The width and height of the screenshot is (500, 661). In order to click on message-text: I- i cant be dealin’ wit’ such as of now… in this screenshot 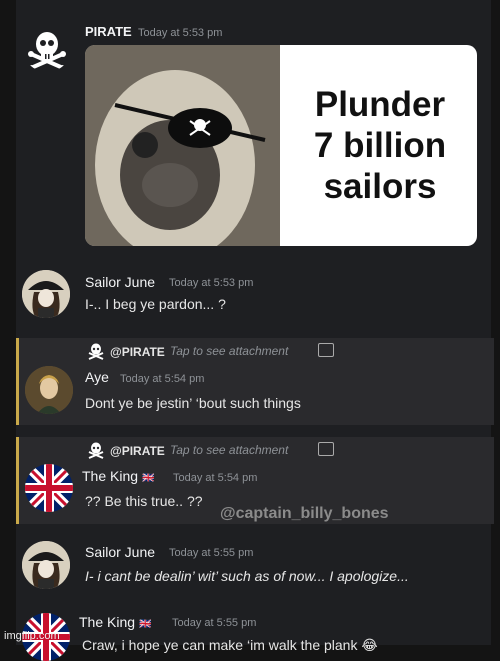, I will do `click(247, 576)`.